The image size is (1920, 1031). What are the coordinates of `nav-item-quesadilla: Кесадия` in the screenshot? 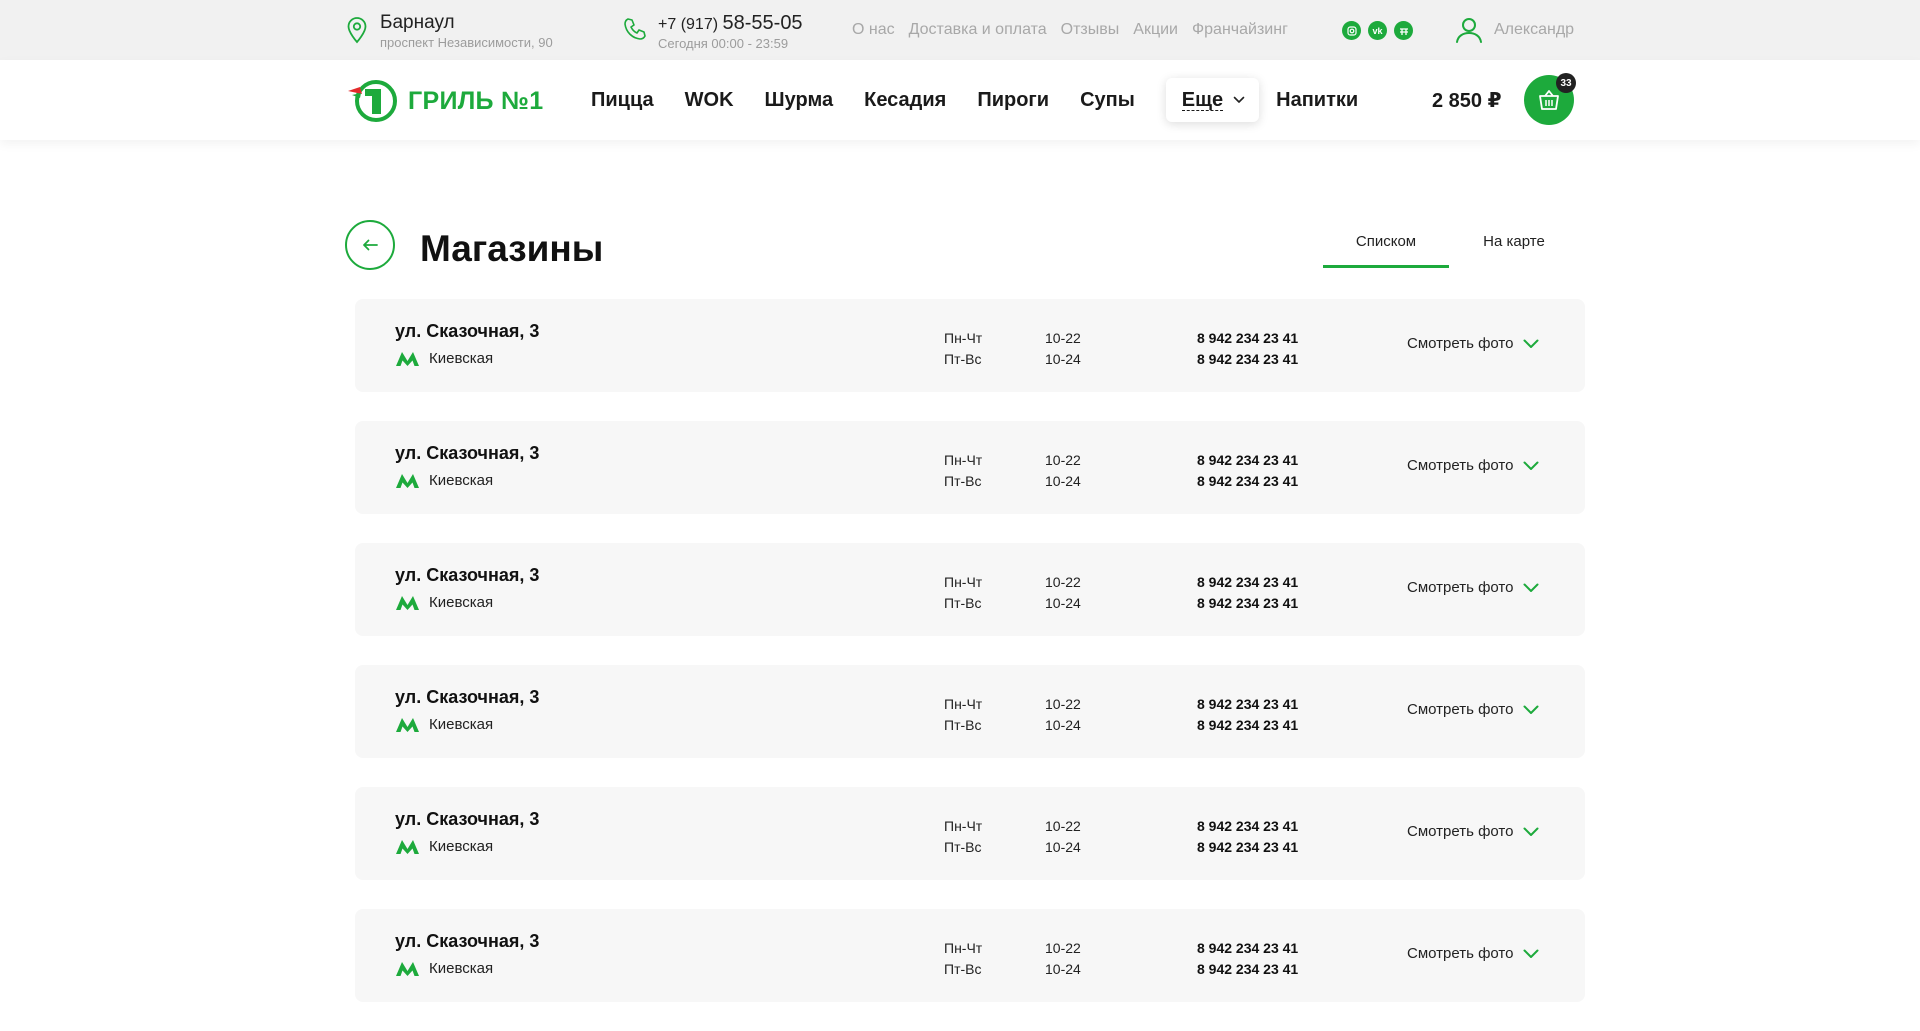 It's located at (905, 100).